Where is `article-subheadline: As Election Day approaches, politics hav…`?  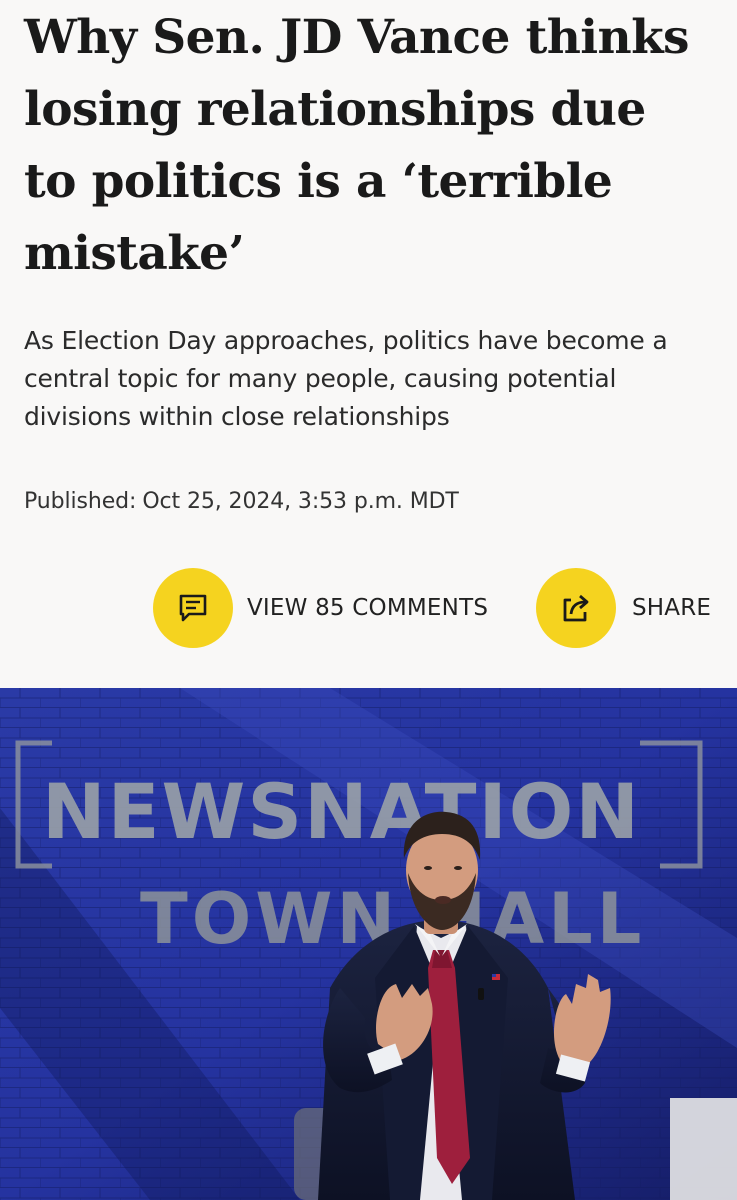
article-subheadline: As Election Day approaches, politics hav… is located at coordinates (346, 378).